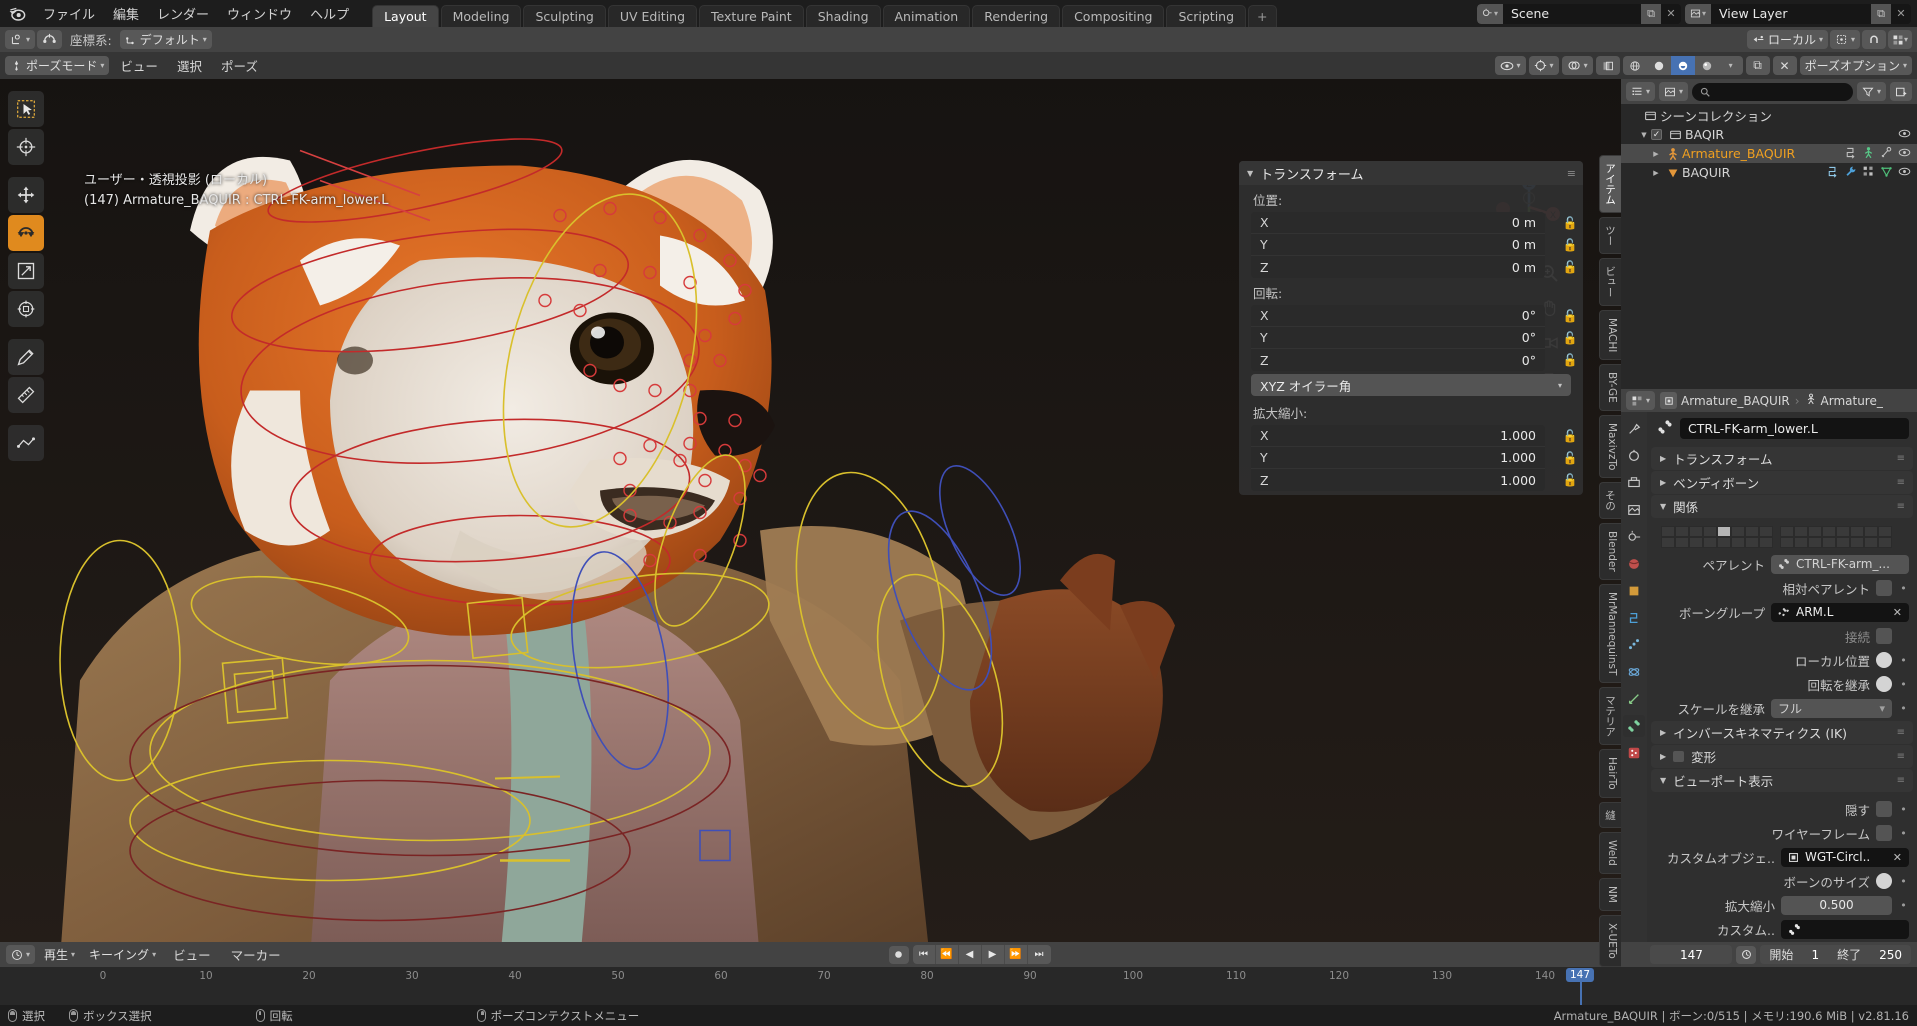  I want to click on workspace-tab-rendering: Rendering, so click(1016, 16).